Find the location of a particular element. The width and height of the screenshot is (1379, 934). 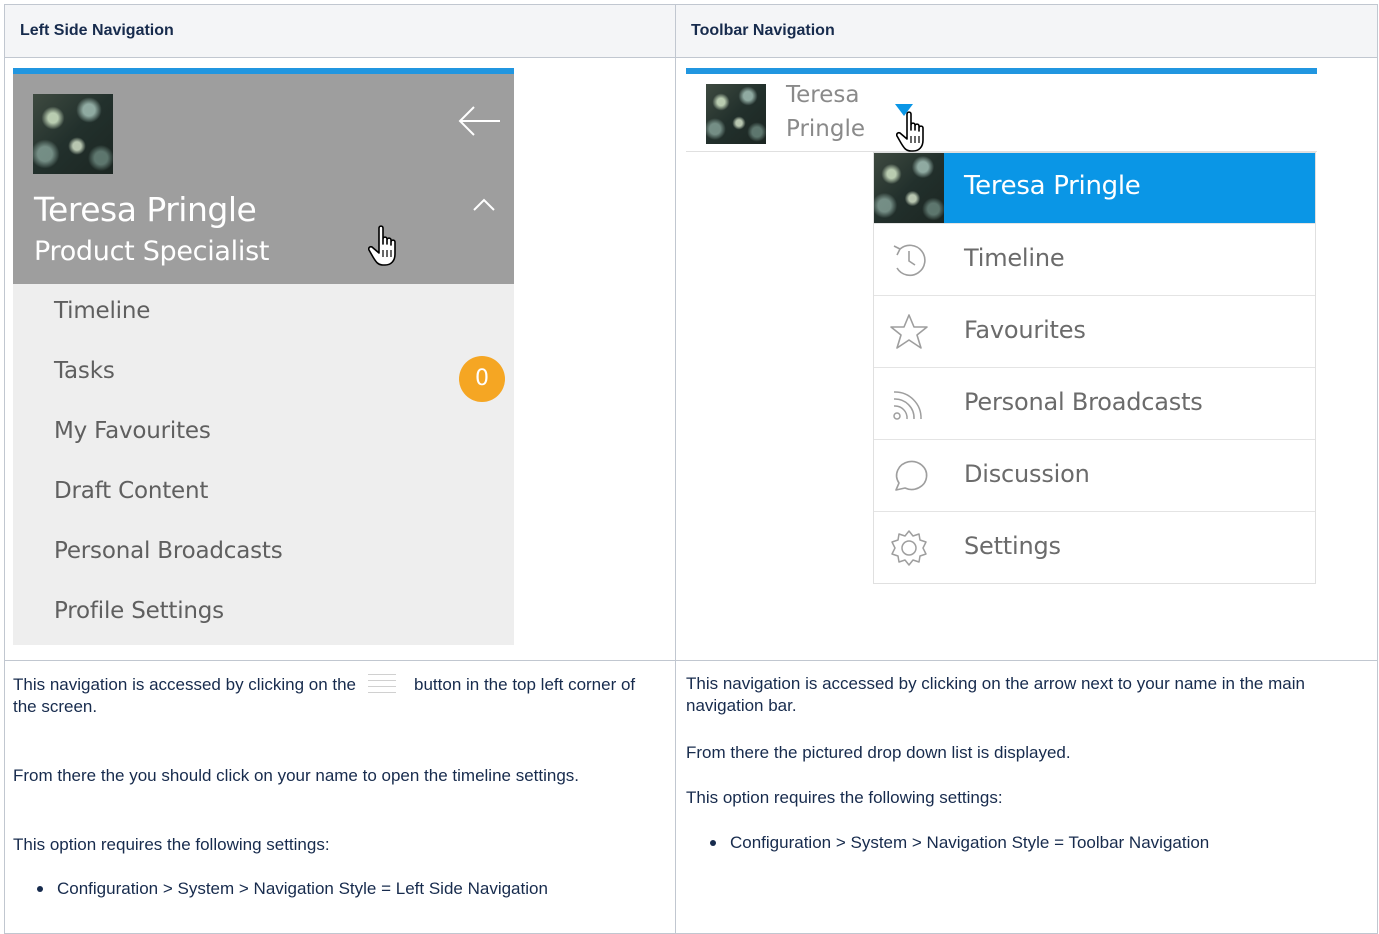

dropdown-item-settings: Settings is located at coordinates (1094, 547).